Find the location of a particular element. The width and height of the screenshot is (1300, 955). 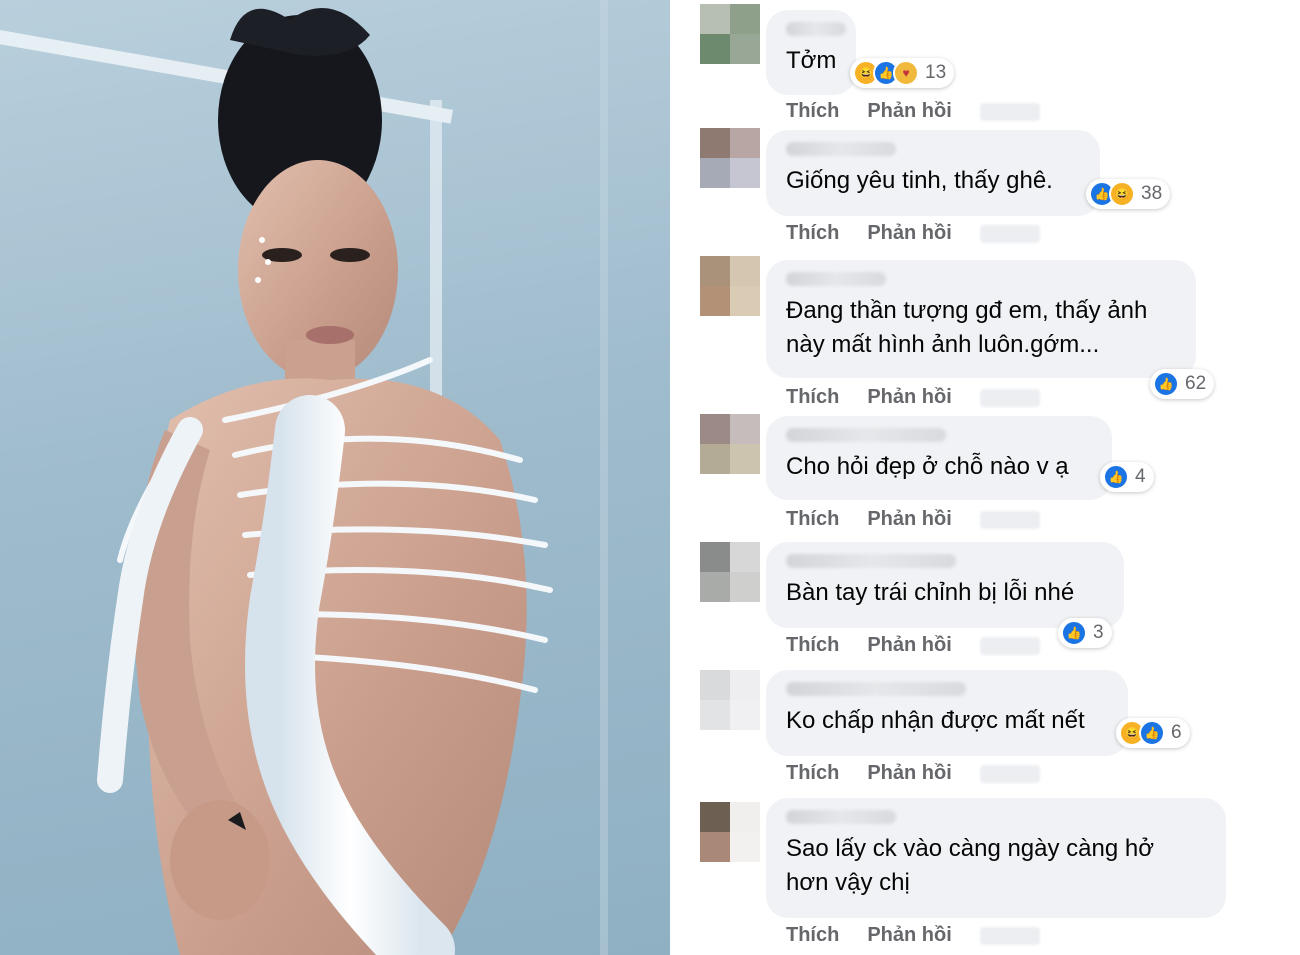

reaction-summary: 👍 3 is located at coordinates (1085, 633).